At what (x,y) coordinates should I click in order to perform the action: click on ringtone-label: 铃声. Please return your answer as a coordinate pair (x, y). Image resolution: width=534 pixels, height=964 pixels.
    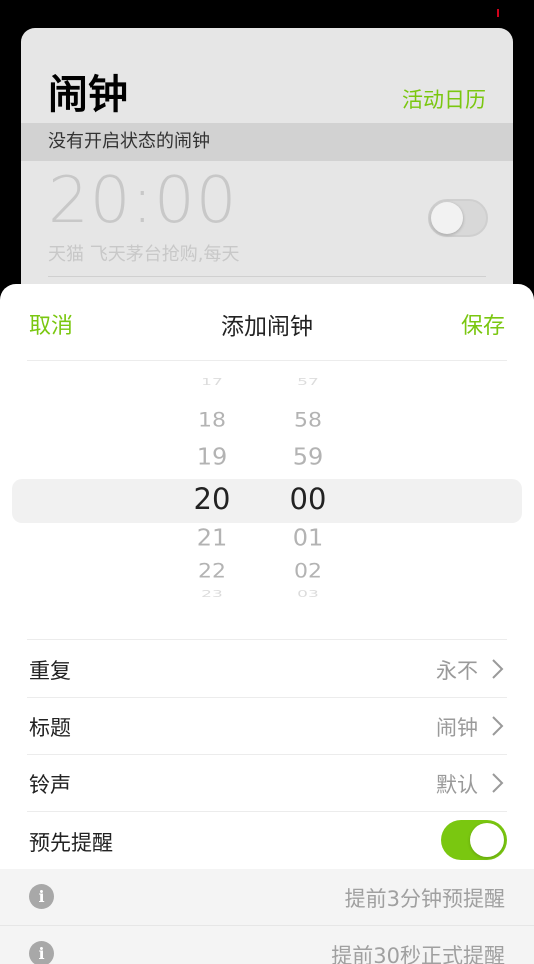
    Looking at the image, I should click on (50, 785).